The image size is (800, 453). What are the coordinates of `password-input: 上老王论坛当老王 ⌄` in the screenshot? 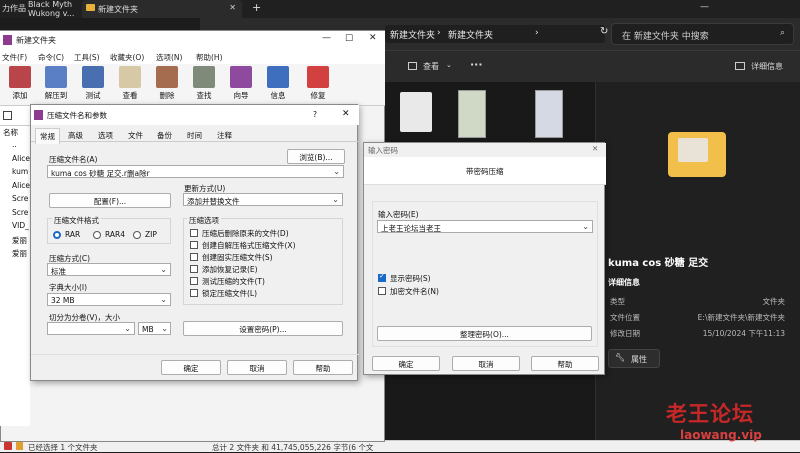 It's located at (485, 226).